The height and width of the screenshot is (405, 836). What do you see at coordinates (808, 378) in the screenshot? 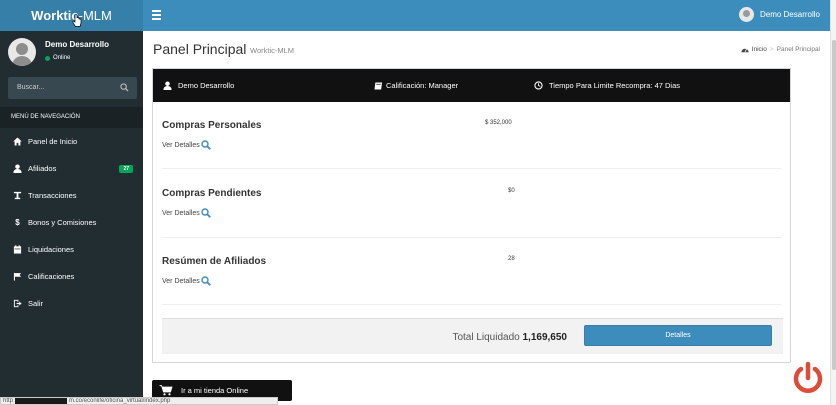
I see `power-icon` at bounding box center [808, 378].